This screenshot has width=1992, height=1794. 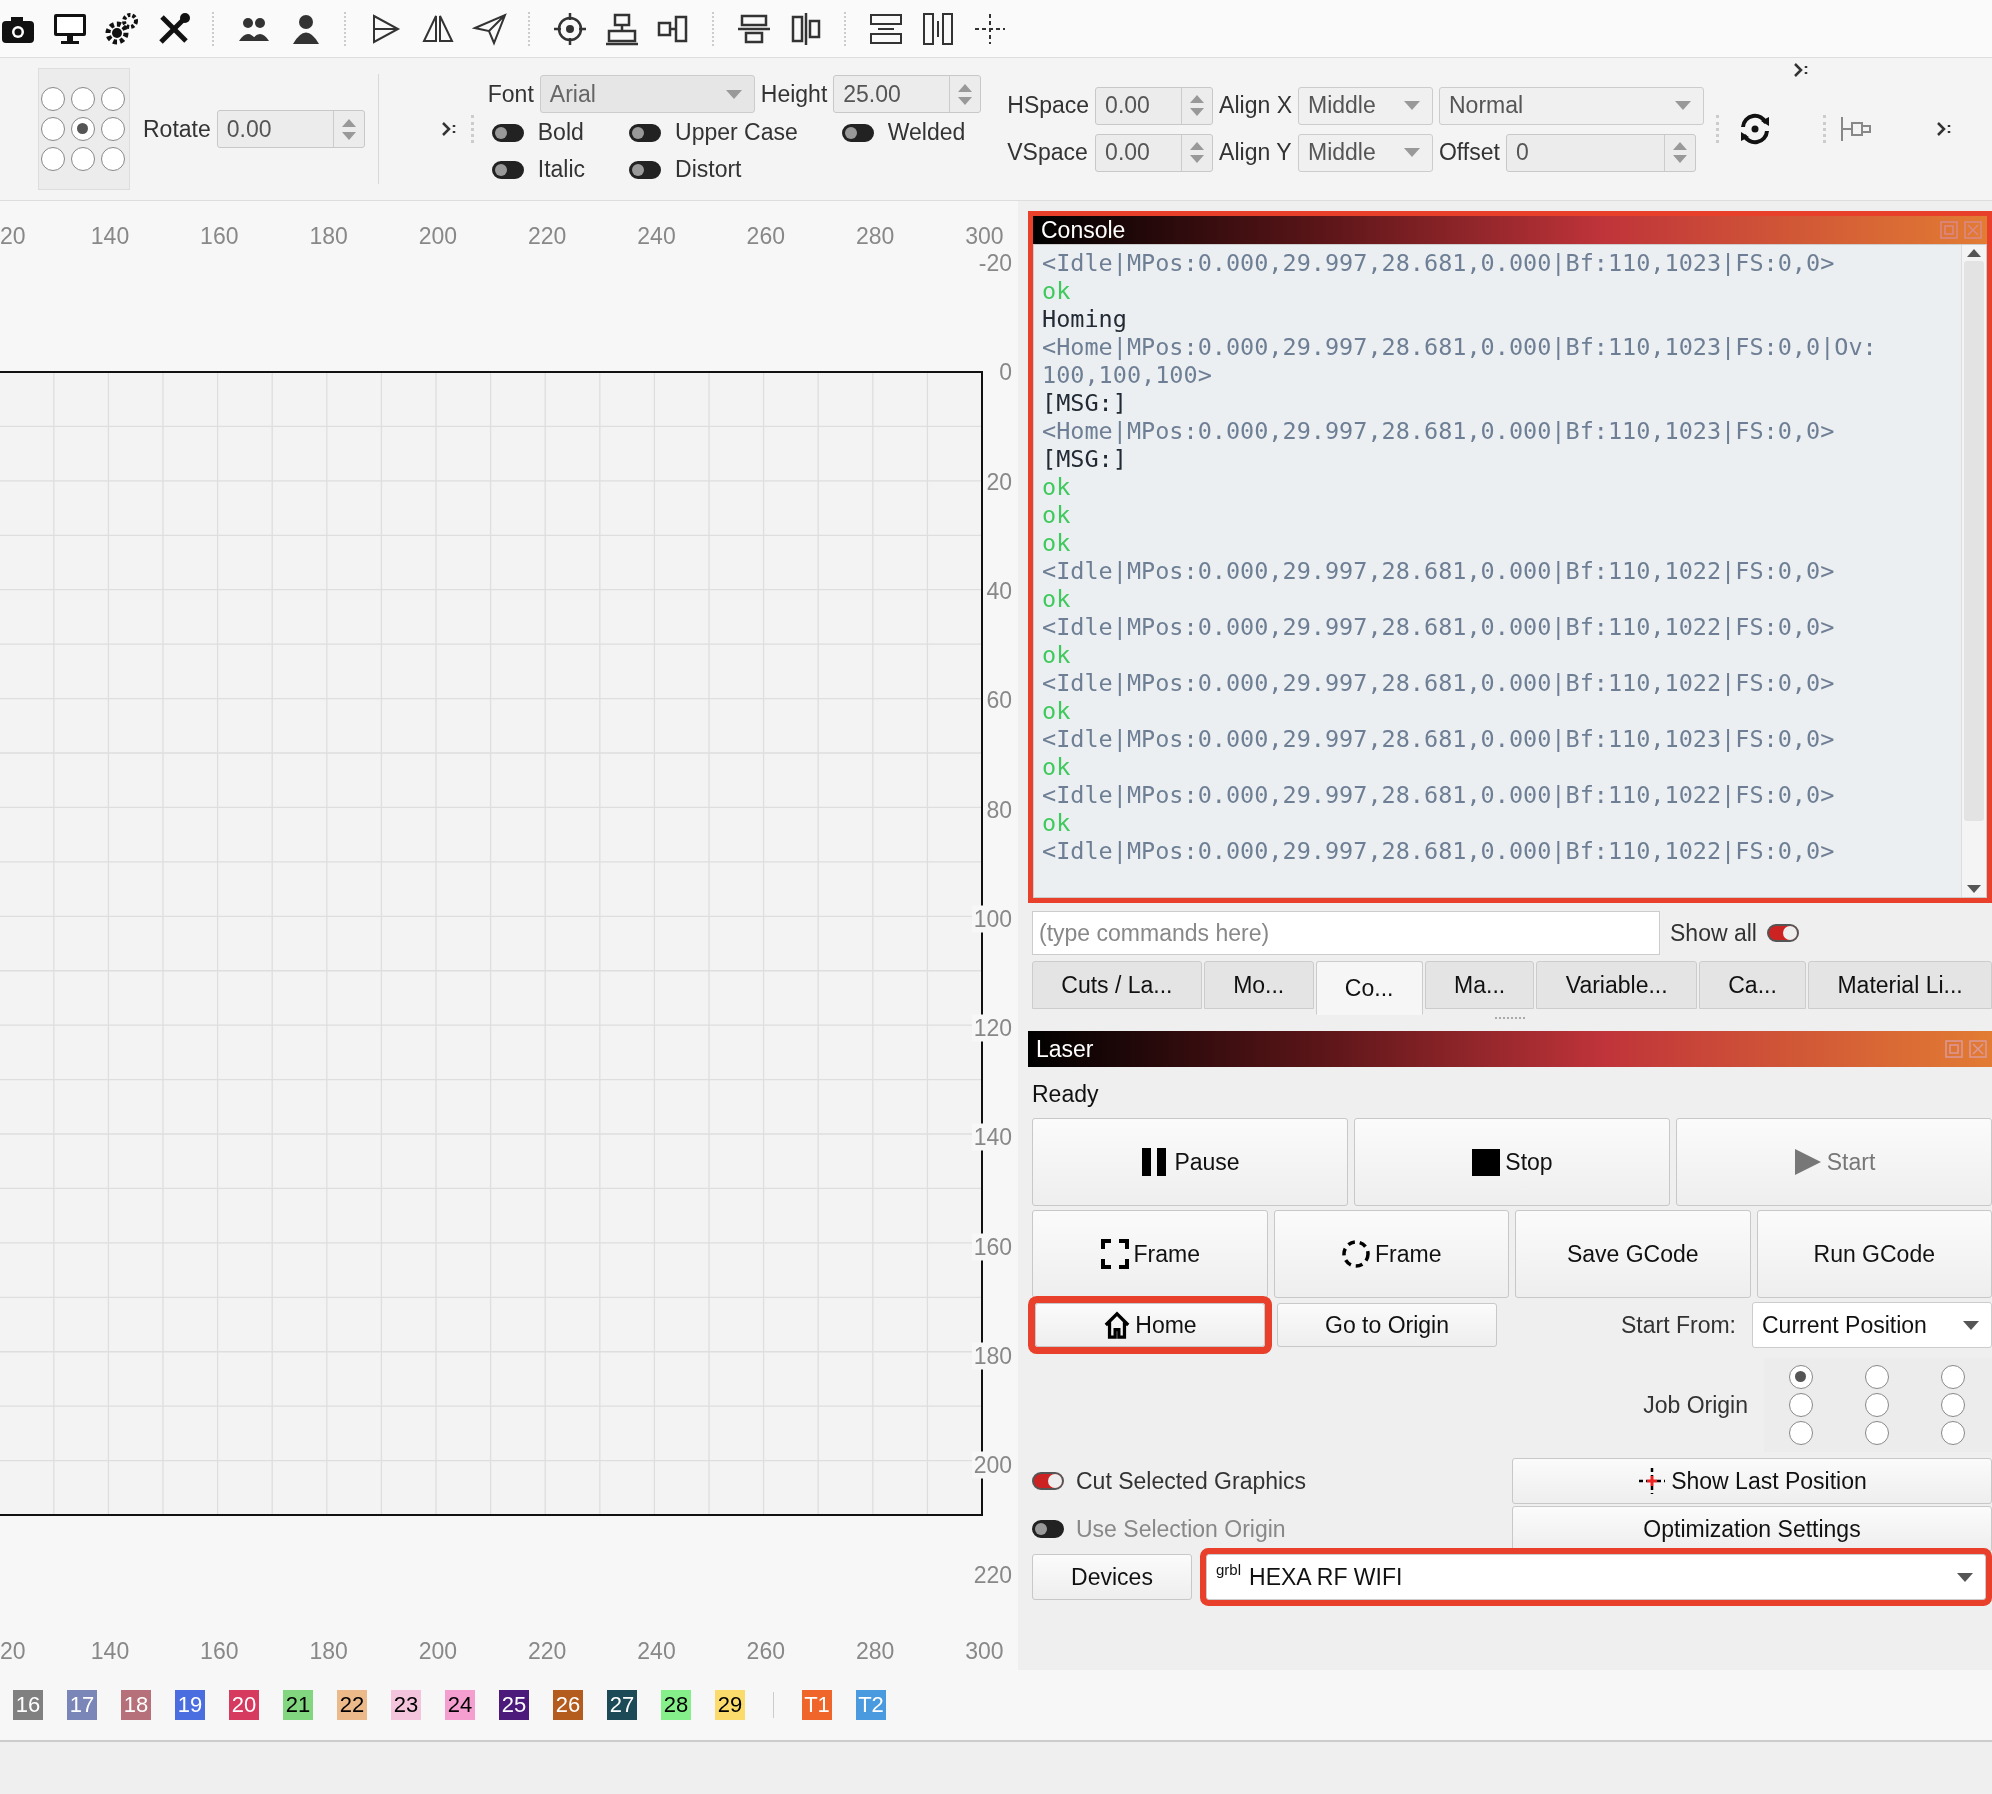 What do you see at coordinates (1439, 431) in the screenshot?
I see `console-line: <Home|MPos:0.000,29.997,28.681,0.000|Bf:110,1023|FS:0,0>` at bounding box center [1439, 431].